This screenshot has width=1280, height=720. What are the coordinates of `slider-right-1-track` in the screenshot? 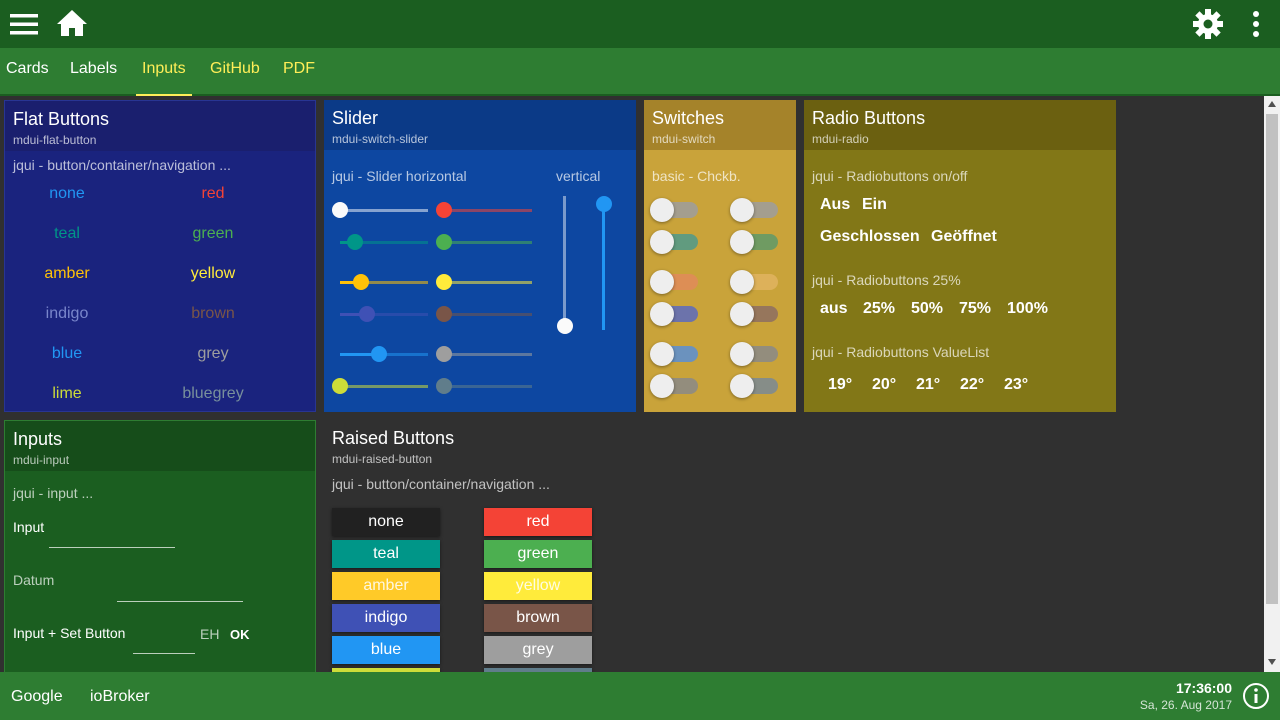 It's located at (488, 210).